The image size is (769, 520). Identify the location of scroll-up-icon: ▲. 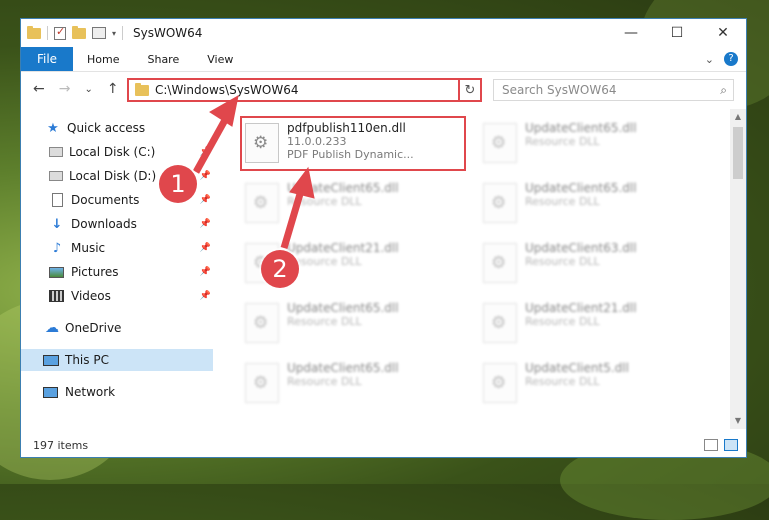
(738, 117).